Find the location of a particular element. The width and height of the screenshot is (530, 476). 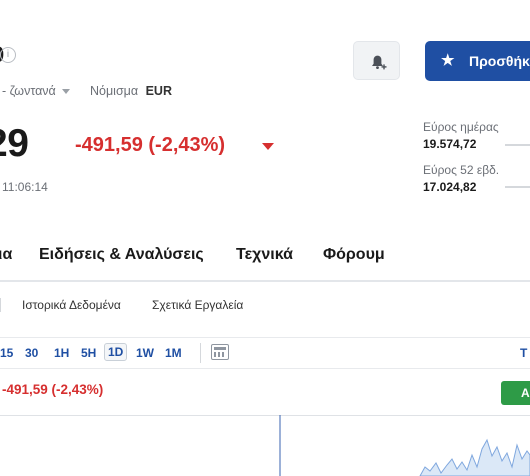

timeframe-1h: 1H is located at coordinates (61, 353).